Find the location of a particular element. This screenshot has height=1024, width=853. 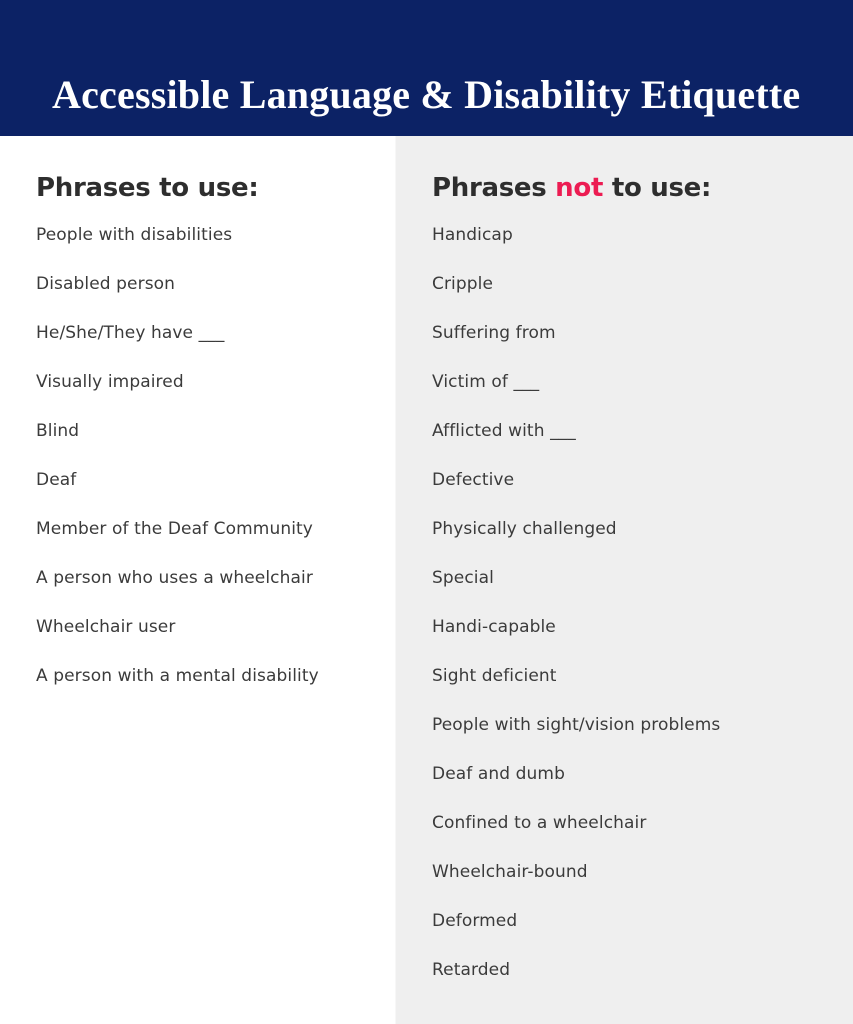

phrase-item-avoid: Handi-capable is located at coordinates (494, 627).